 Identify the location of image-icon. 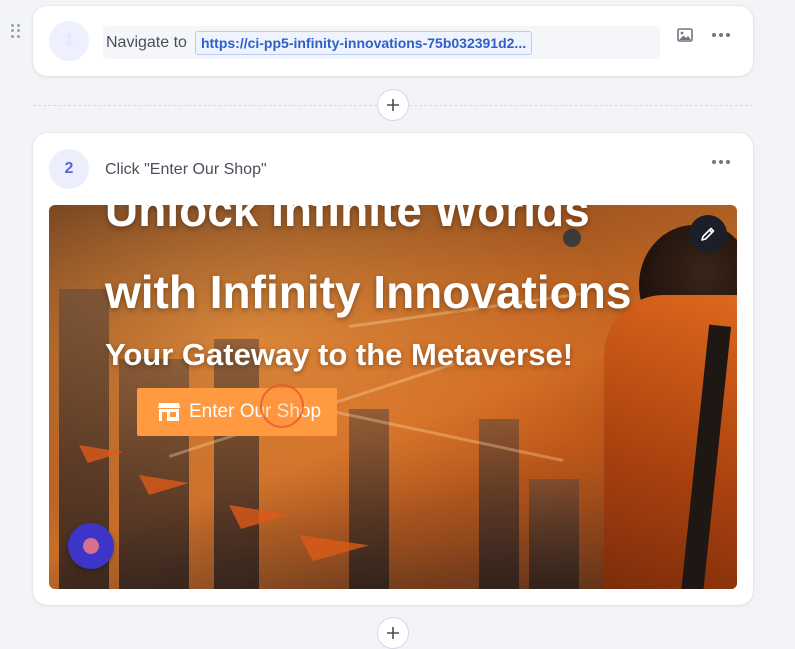
(685, 35).